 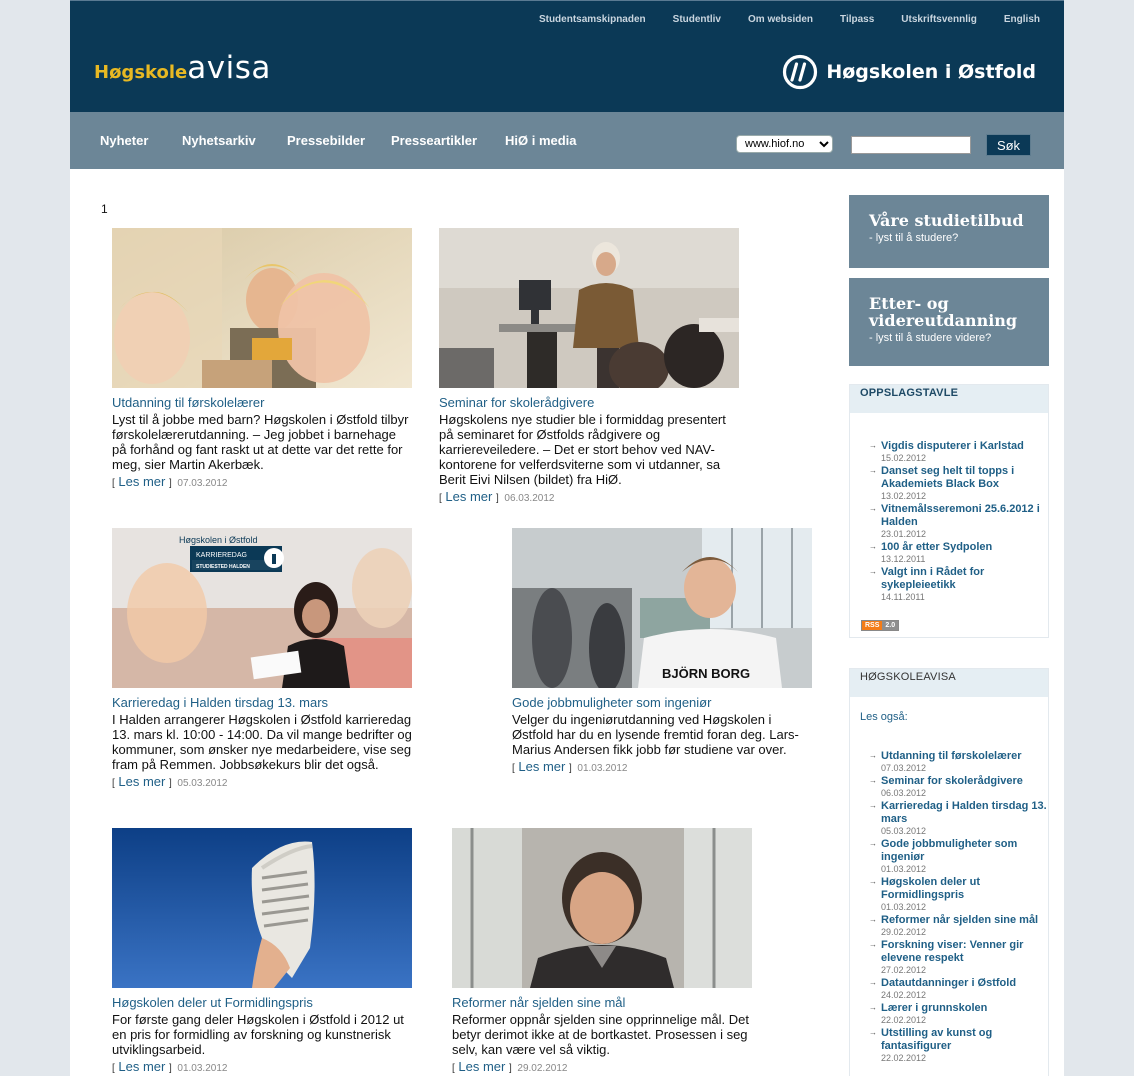 What do you see at coordinates (884, 717) in the screenshot?
I see `les-ogsa-label: Les også:` at bounding box center [884, 717].